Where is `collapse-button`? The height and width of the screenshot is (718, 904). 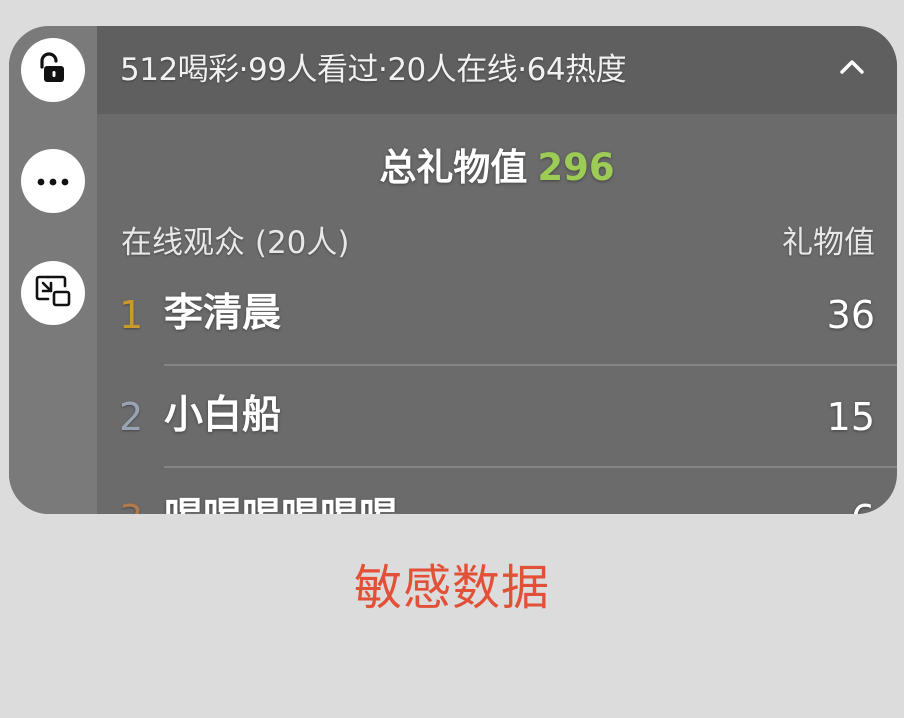
collapse-button is located at coordinates (852, 69).